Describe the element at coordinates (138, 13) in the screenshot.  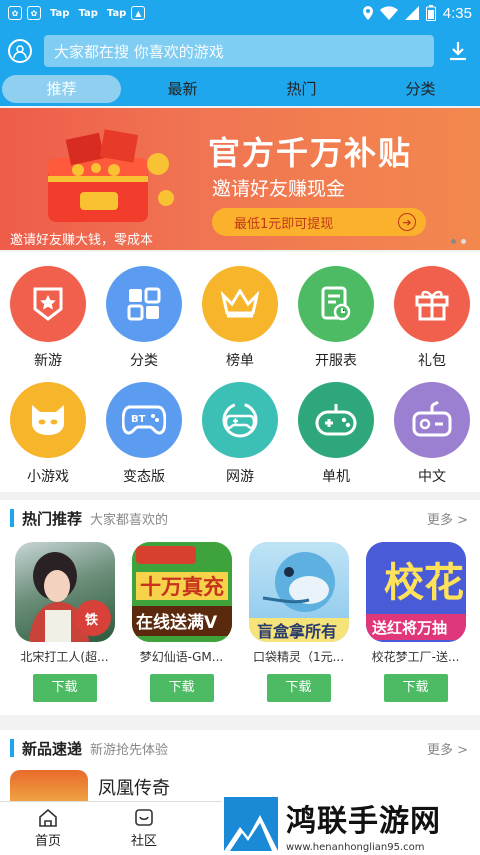
I see `image-icon: ▲` at that location.